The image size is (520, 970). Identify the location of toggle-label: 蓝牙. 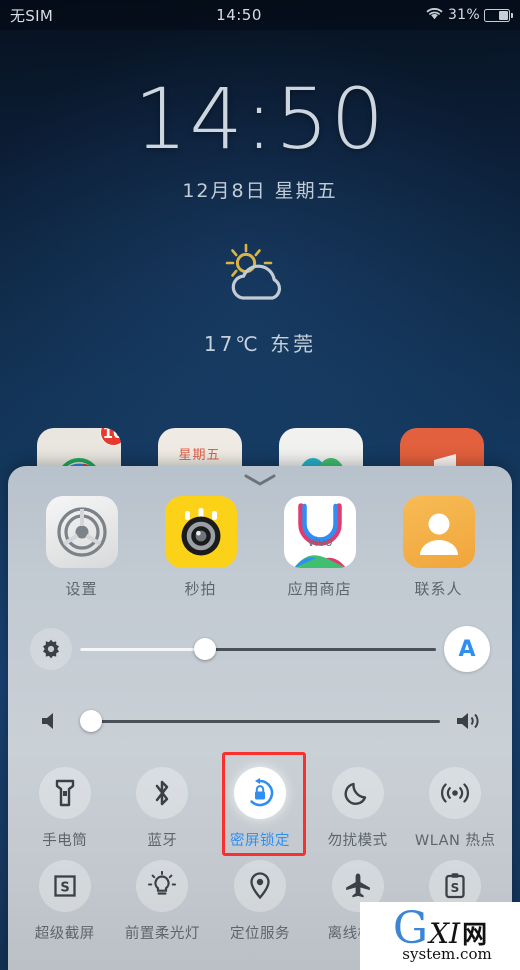
(162, 841).